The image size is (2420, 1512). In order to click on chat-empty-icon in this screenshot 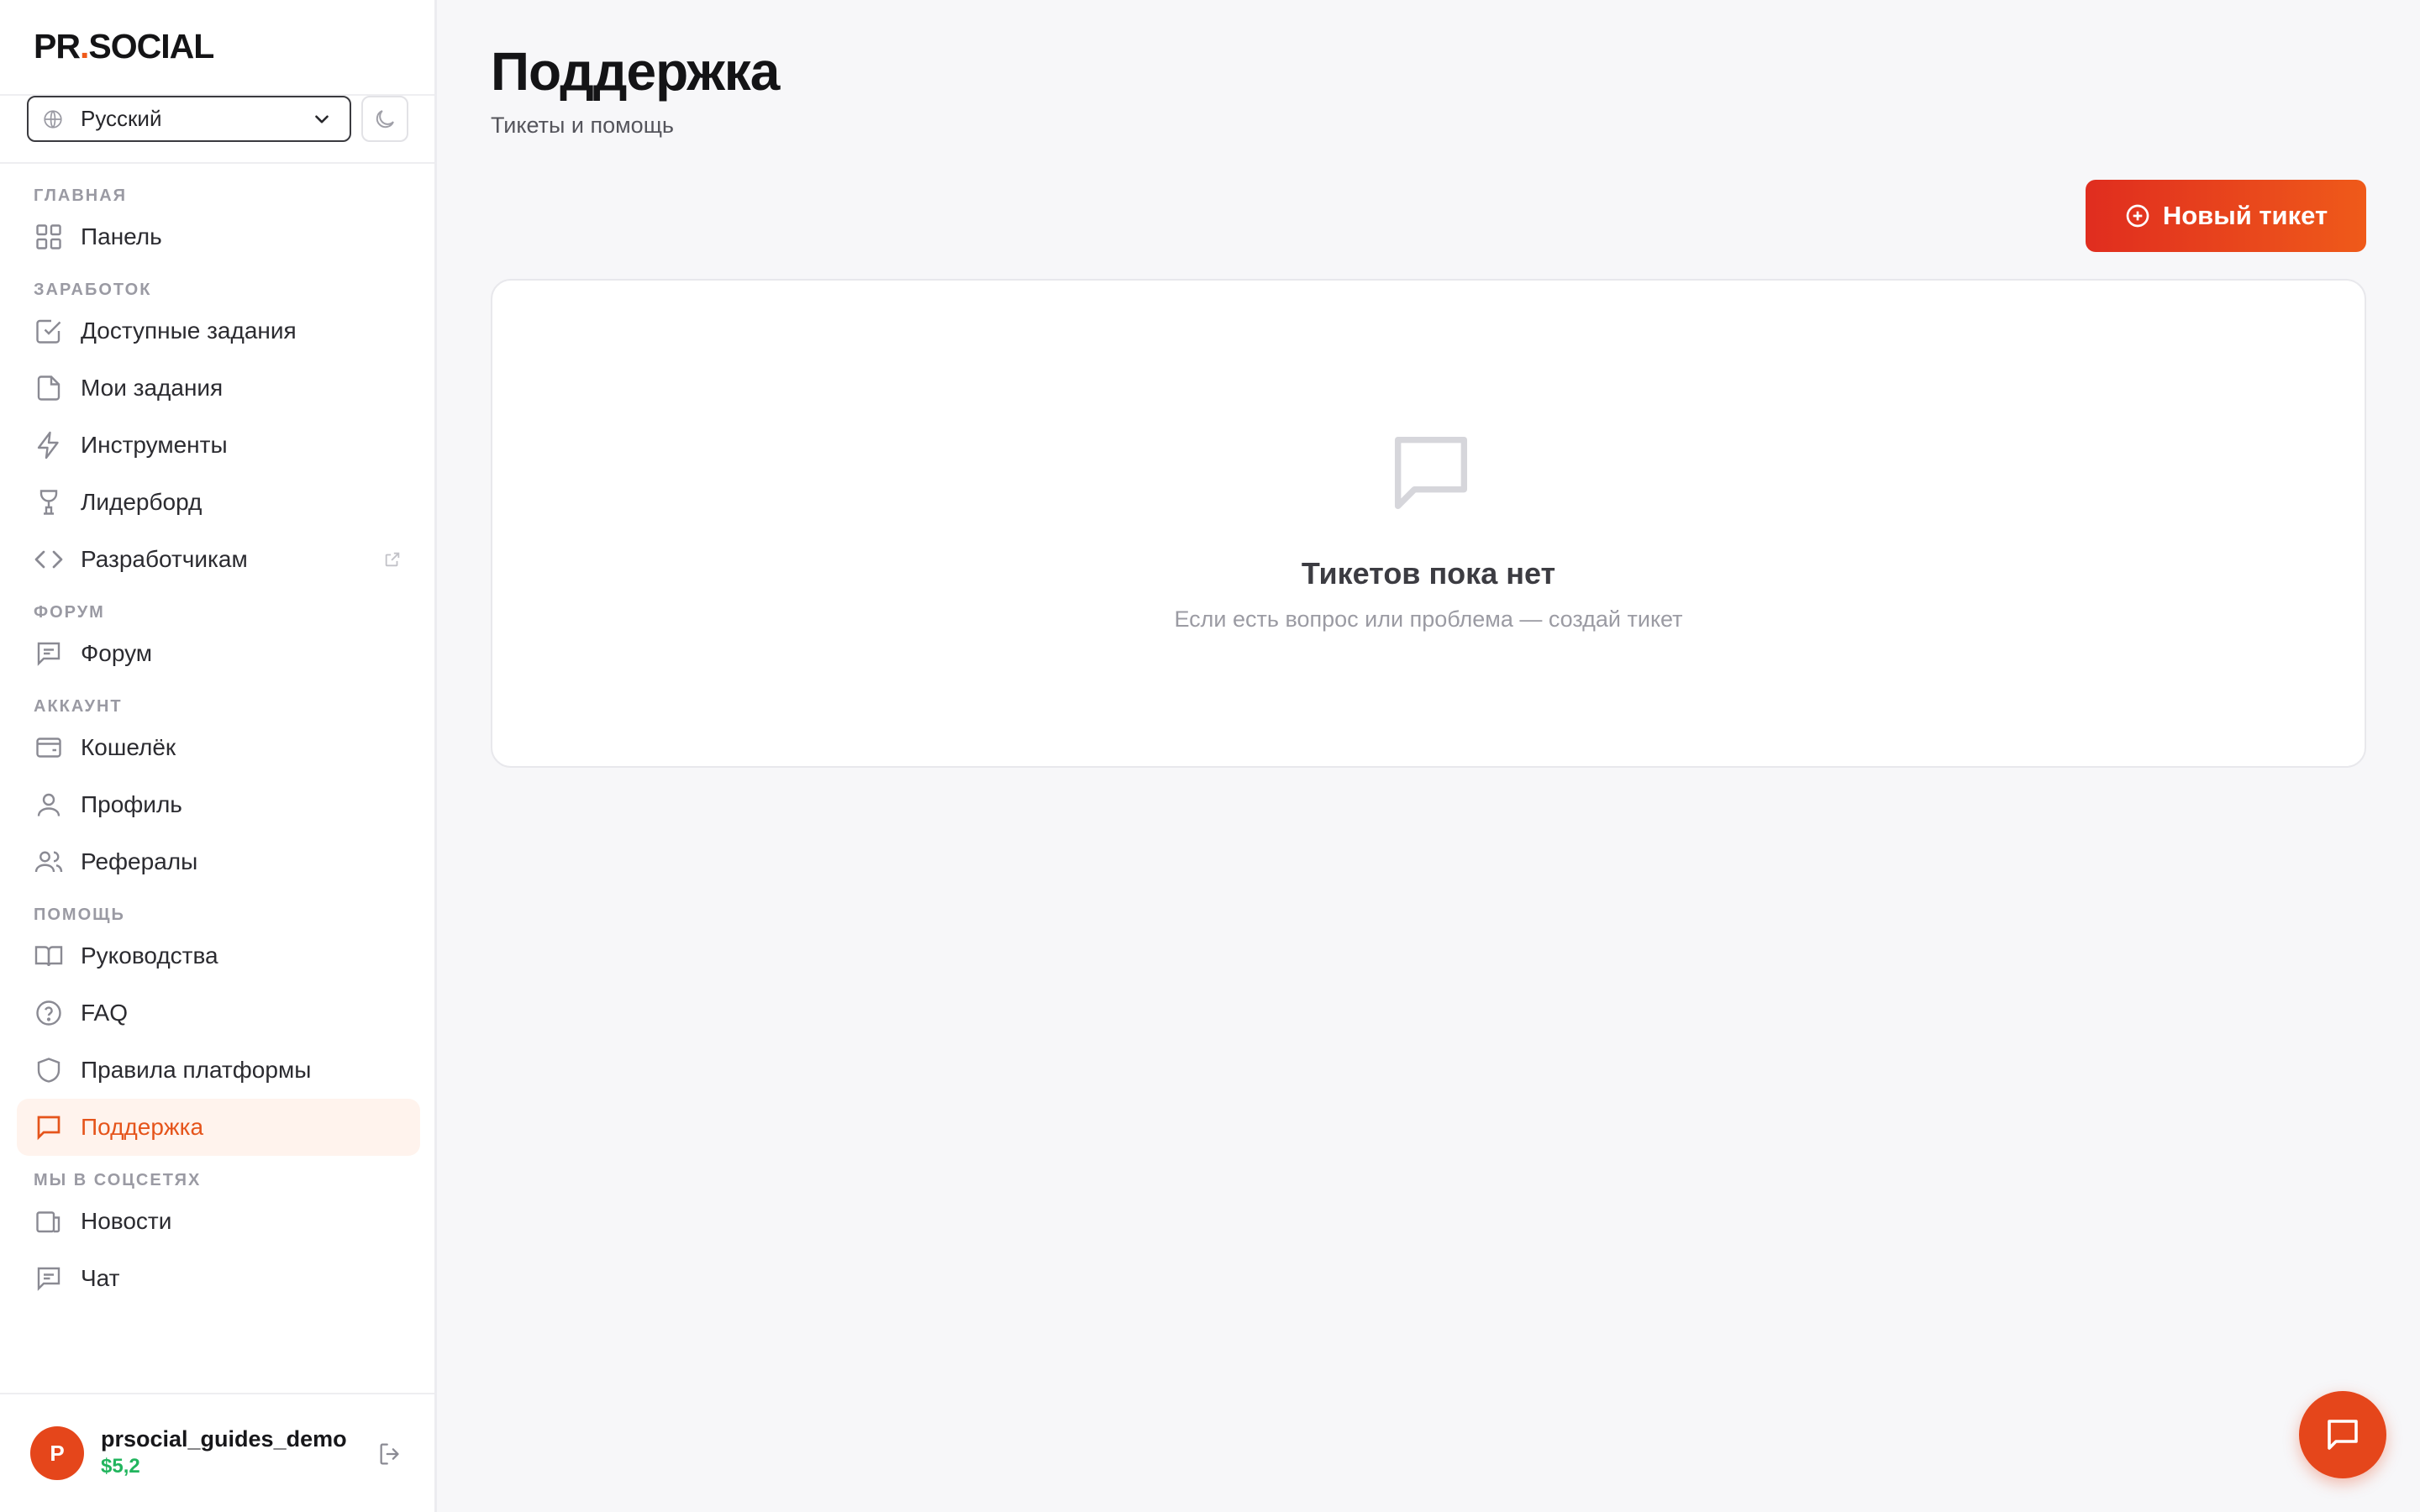, I will do `click(1431, 473)`.